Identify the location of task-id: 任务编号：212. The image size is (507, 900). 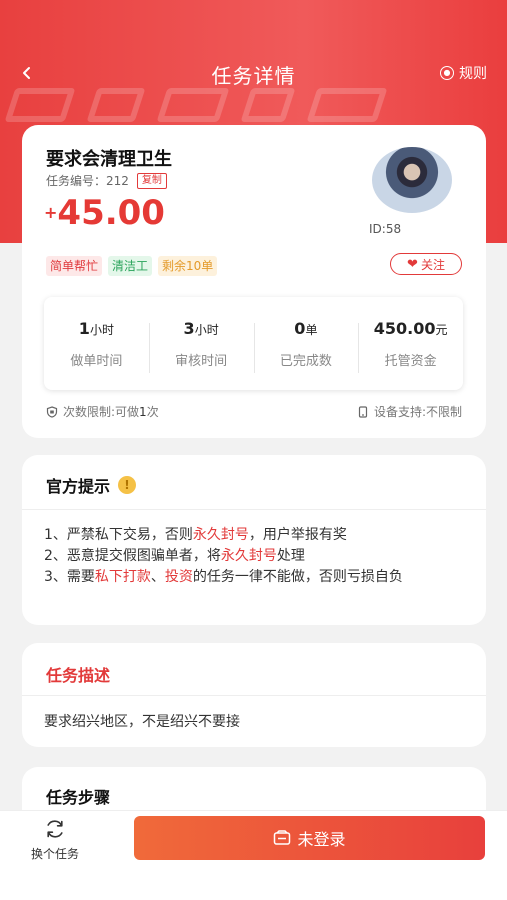
(87, 181).